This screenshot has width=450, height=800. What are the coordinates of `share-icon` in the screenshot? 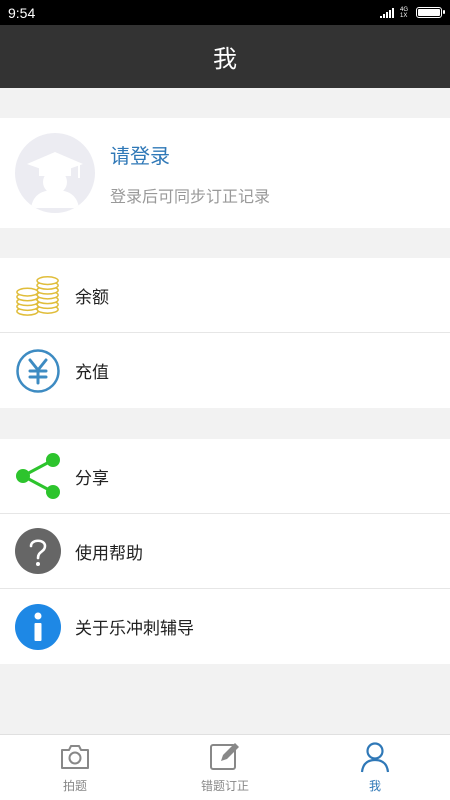 It's located at (38, 476).